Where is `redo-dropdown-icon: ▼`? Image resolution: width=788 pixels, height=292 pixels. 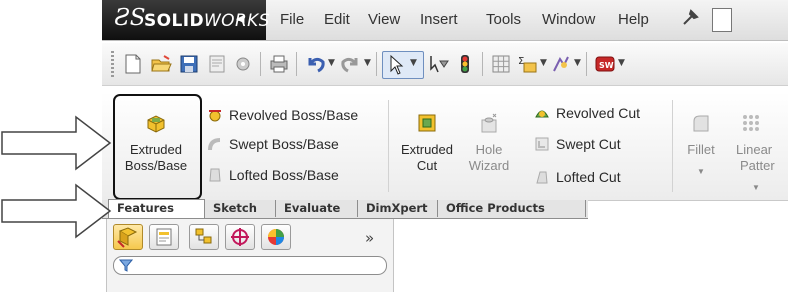
redo-dropdown-icon: ▼ is located at coordinates (367, 63).